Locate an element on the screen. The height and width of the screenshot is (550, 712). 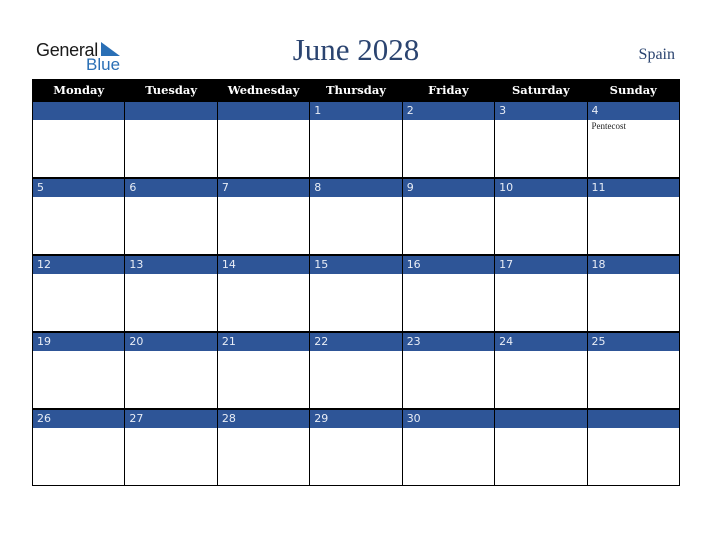
day-number: 21 is located at coordinates (263, 341).